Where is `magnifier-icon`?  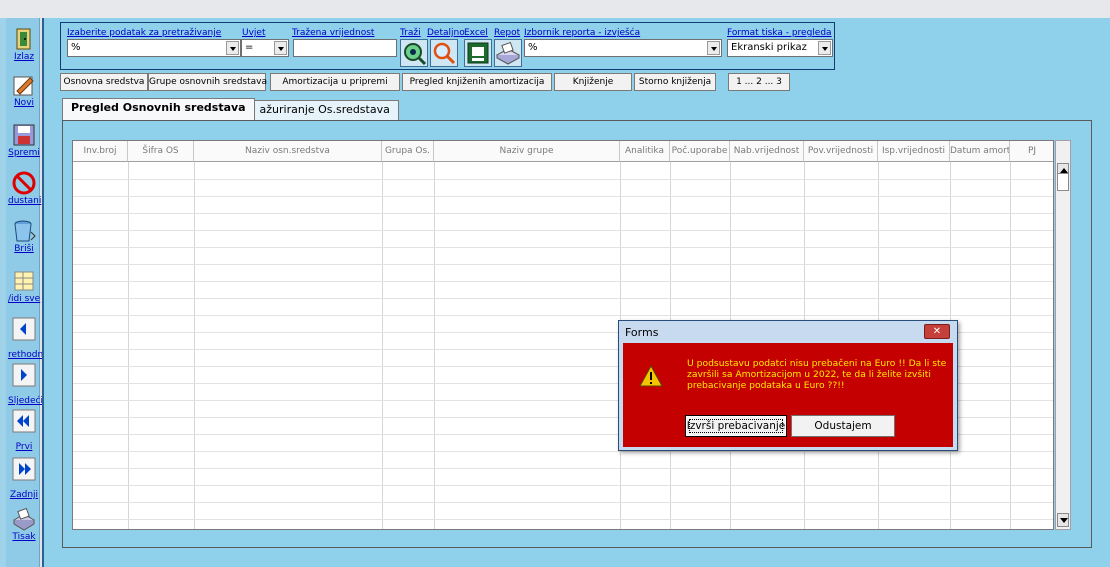
magnifier-icon is located at coordinates (444, 53).